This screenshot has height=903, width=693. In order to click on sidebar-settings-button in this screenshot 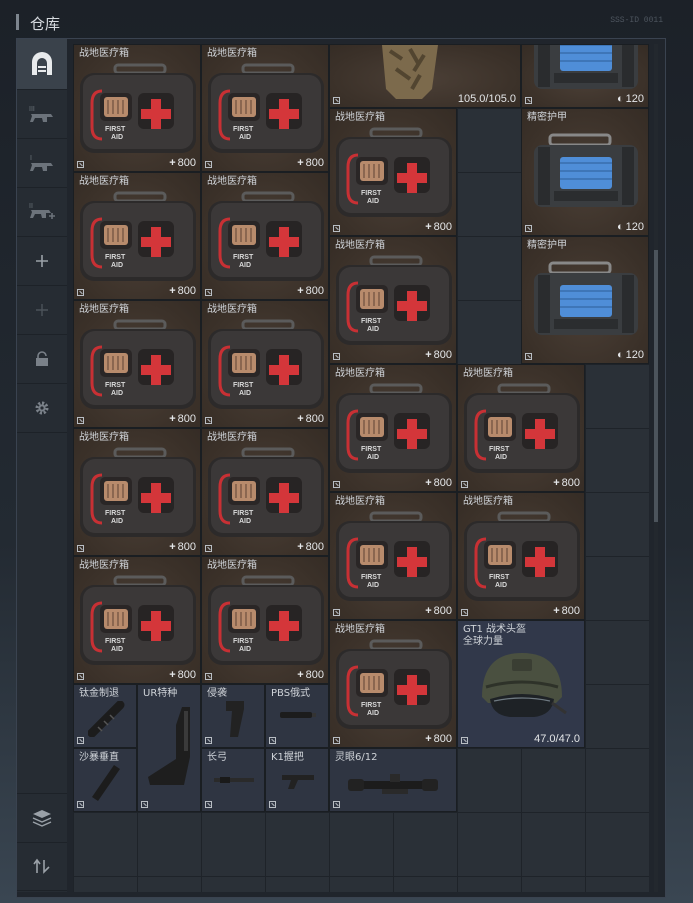, I will do `click(42, 408)`.